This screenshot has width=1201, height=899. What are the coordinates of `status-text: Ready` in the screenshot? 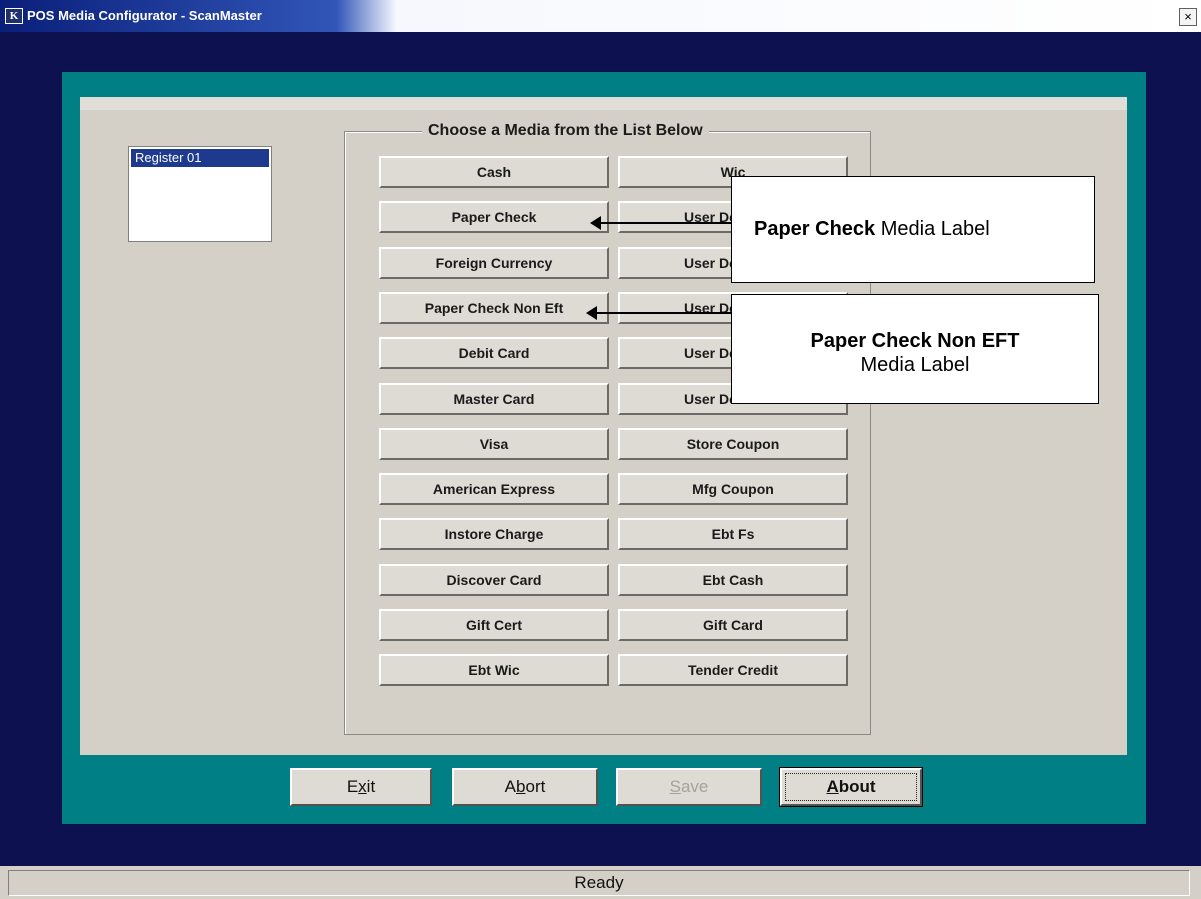 It's located at (599, 883).